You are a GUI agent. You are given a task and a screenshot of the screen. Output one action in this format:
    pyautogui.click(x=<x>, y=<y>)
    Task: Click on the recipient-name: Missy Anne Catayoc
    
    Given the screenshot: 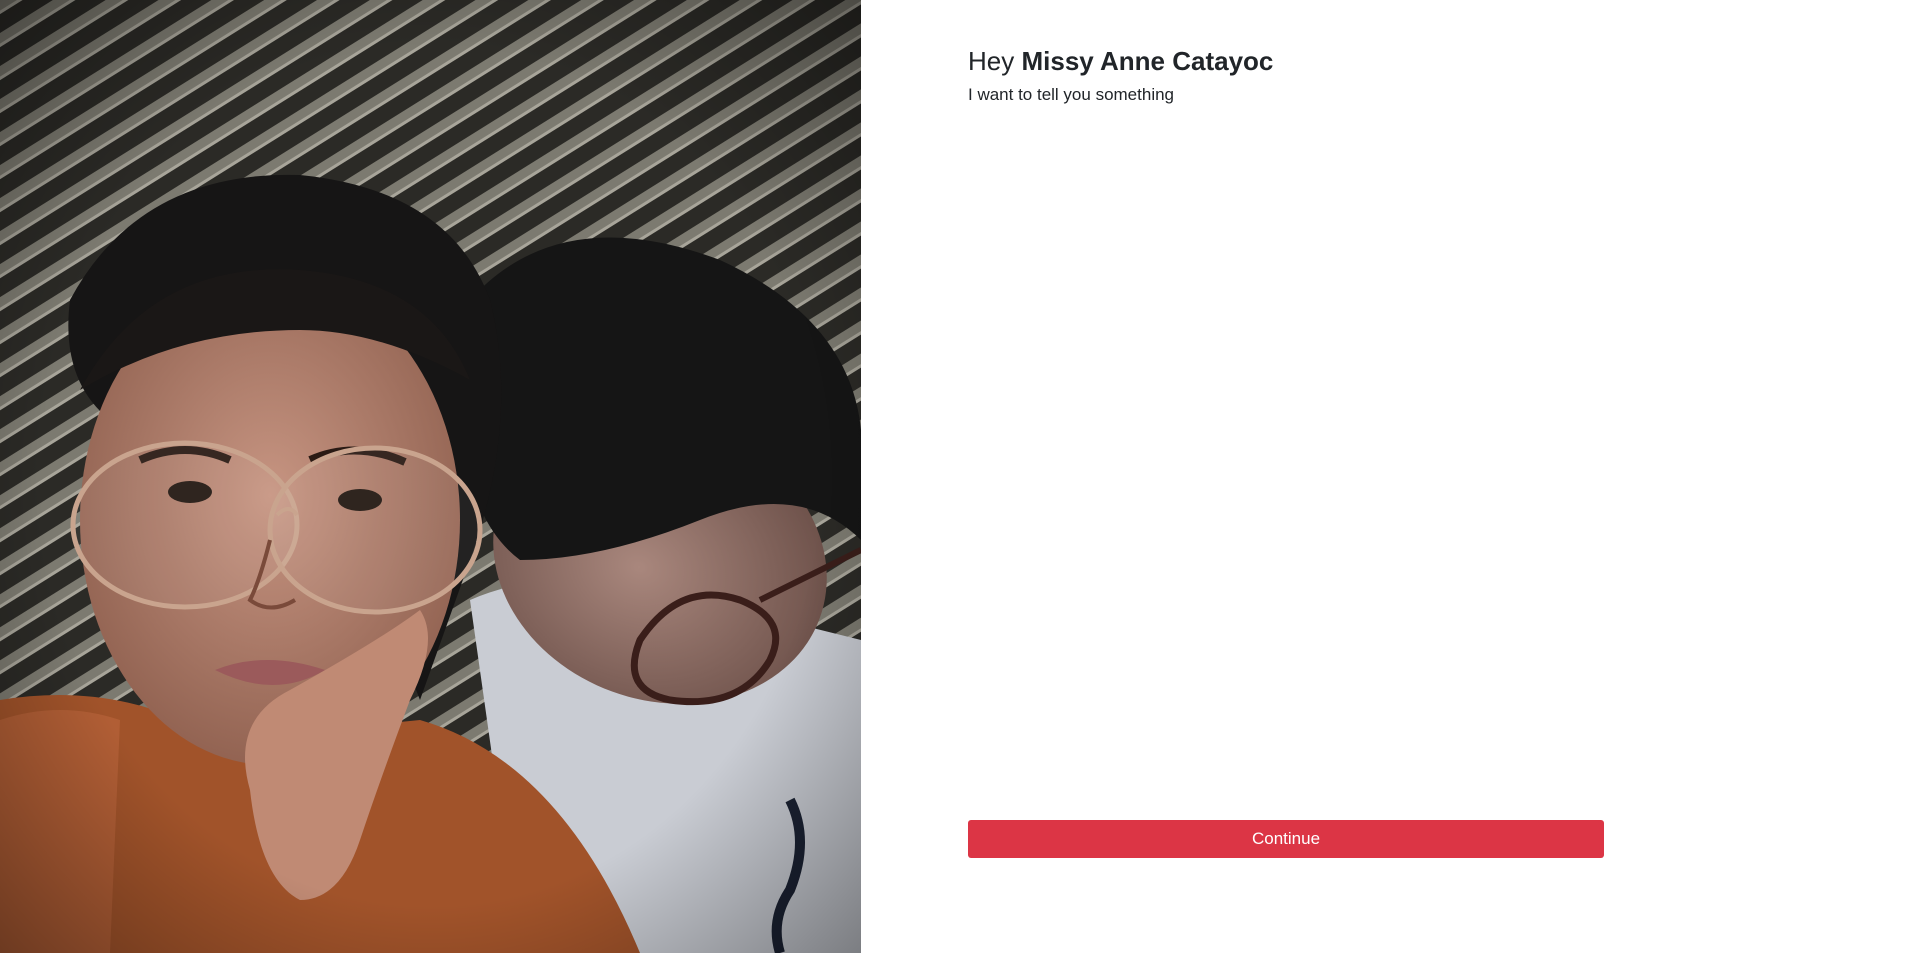 What is the action you would take?
    pyautogui.click(x=1147, y=61)
    